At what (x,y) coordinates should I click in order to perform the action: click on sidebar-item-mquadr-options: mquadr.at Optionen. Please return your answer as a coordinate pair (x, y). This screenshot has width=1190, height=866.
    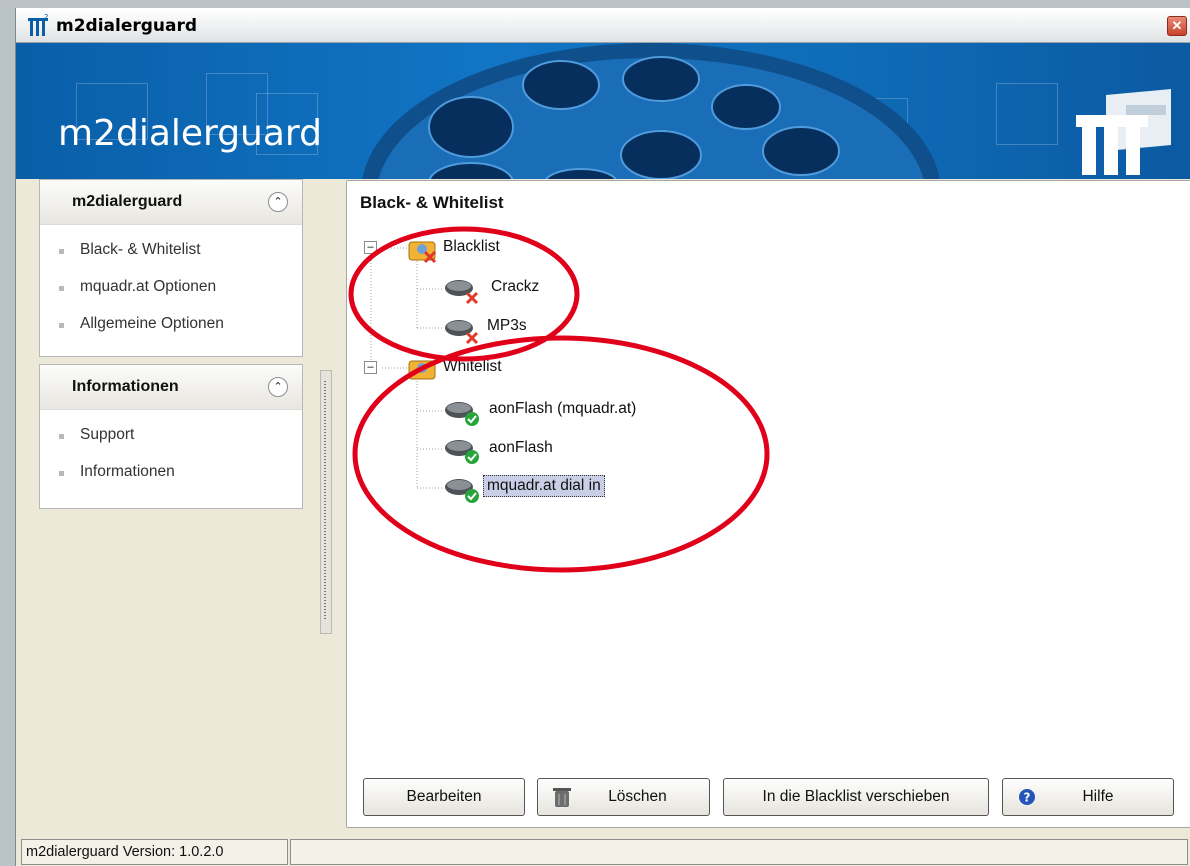
    Looking at the image, I should click on (171, 288).